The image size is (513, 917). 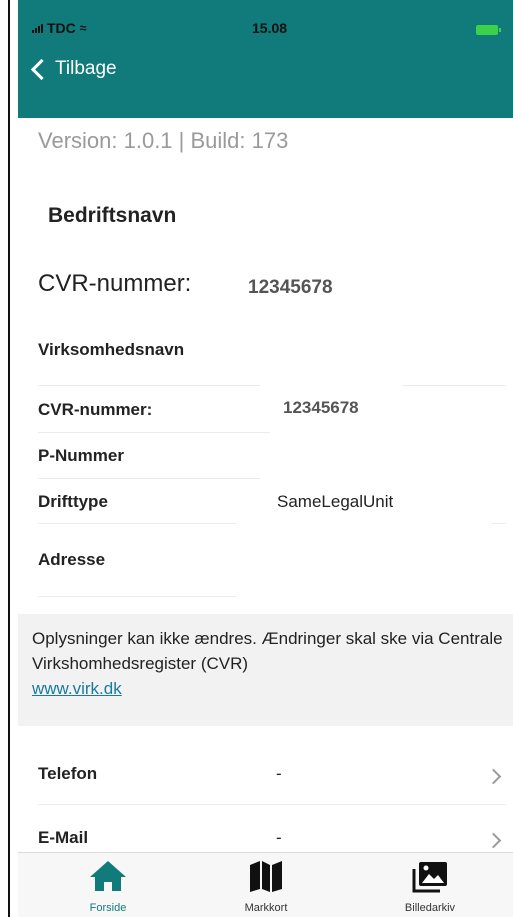 What do you see at coordinates (163, 140) in the screenshot?
I see `version-text: Version: 1.0.1 | Build: 173` at bounding box center [163, 140].